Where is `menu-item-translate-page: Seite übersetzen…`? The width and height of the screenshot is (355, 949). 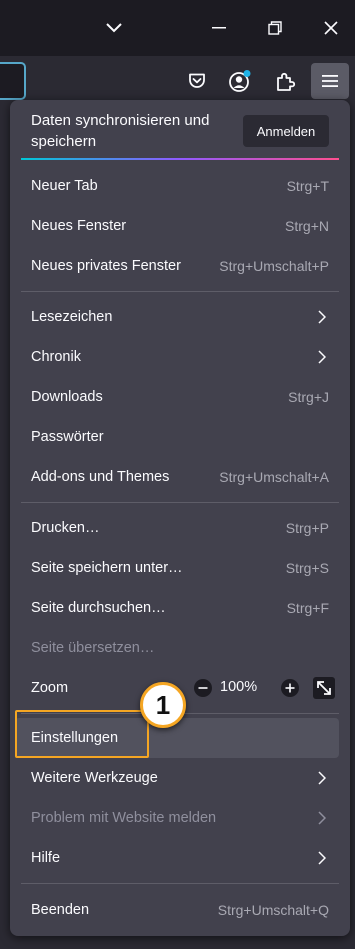 menu-item-translate-page: Seite übersetzen… is located at coordinates (93, 648).